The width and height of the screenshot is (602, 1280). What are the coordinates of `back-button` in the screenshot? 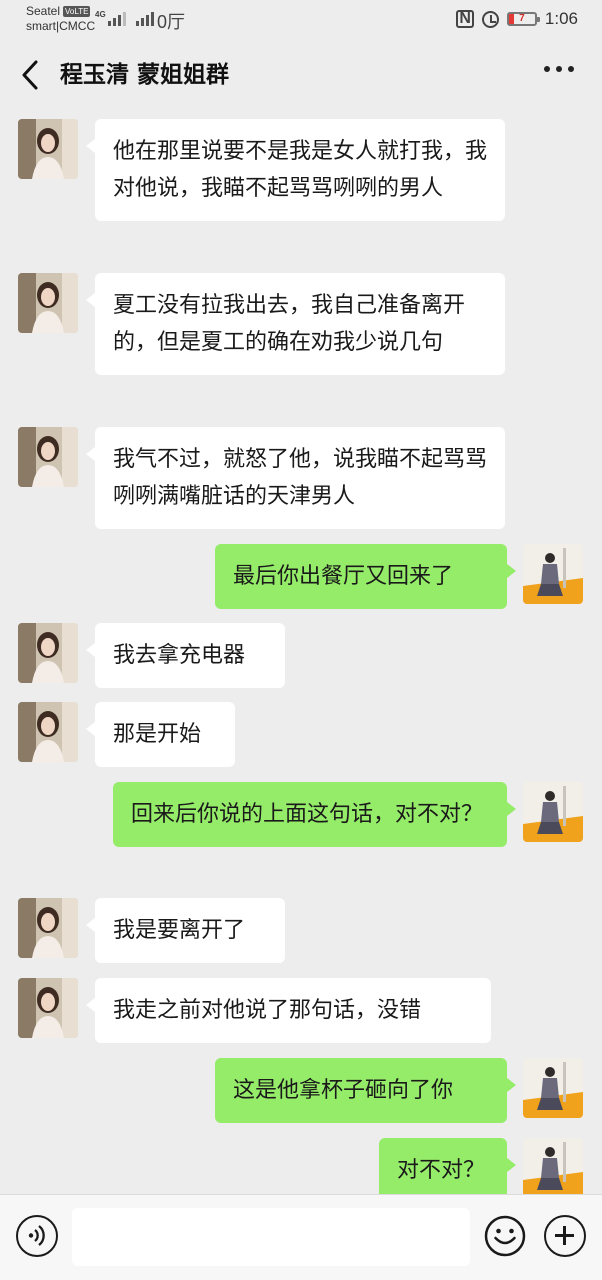 It's located at (32, 75).